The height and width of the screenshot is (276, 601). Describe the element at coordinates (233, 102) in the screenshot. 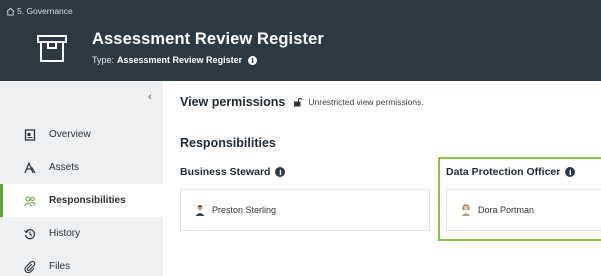

I see `view-permissions-title: View permissions` at that location.